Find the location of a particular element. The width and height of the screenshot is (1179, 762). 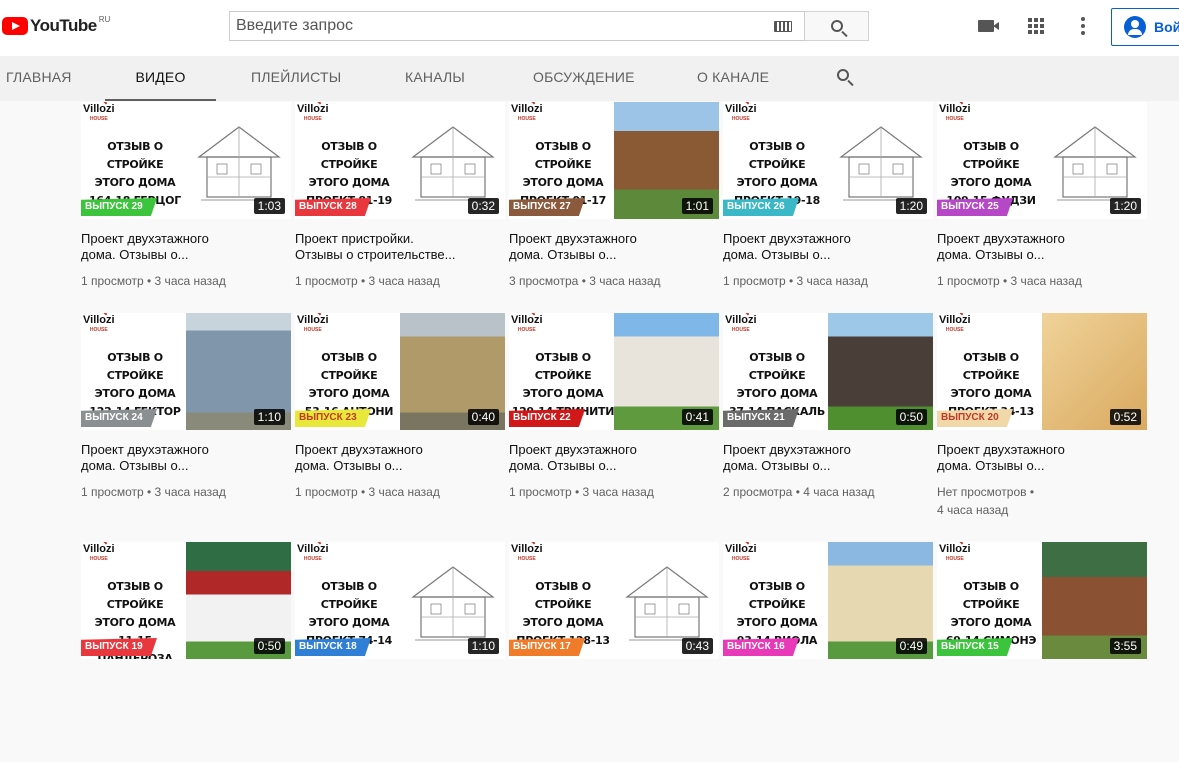

issue-badge: ВЫПУСК 16 is located at coordinates (761, 647).